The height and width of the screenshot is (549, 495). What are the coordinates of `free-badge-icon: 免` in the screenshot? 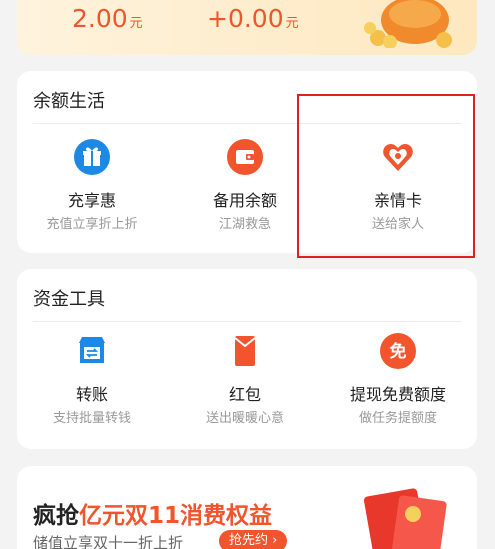 It's located at (398, 351).